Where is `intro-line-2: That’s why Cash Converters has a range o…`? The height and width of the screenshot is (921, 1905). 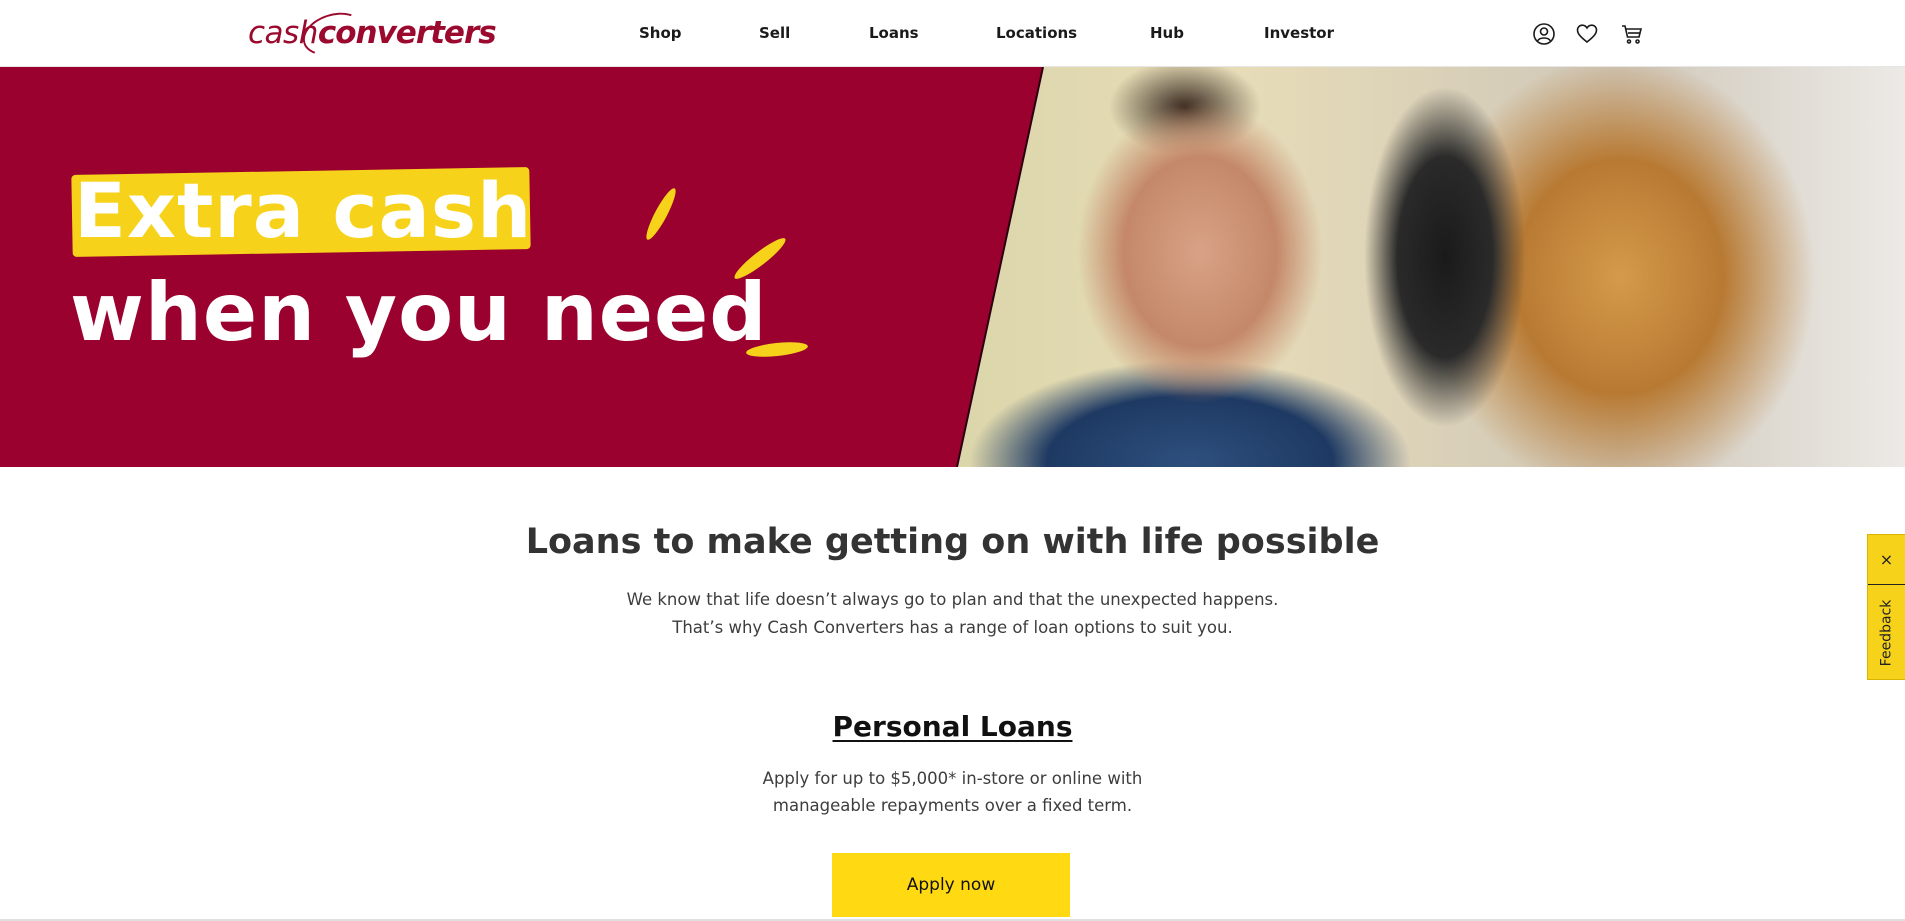 intro-line-2: That’s why Cash Converters has a range o… is located at coordinates (952, 627).